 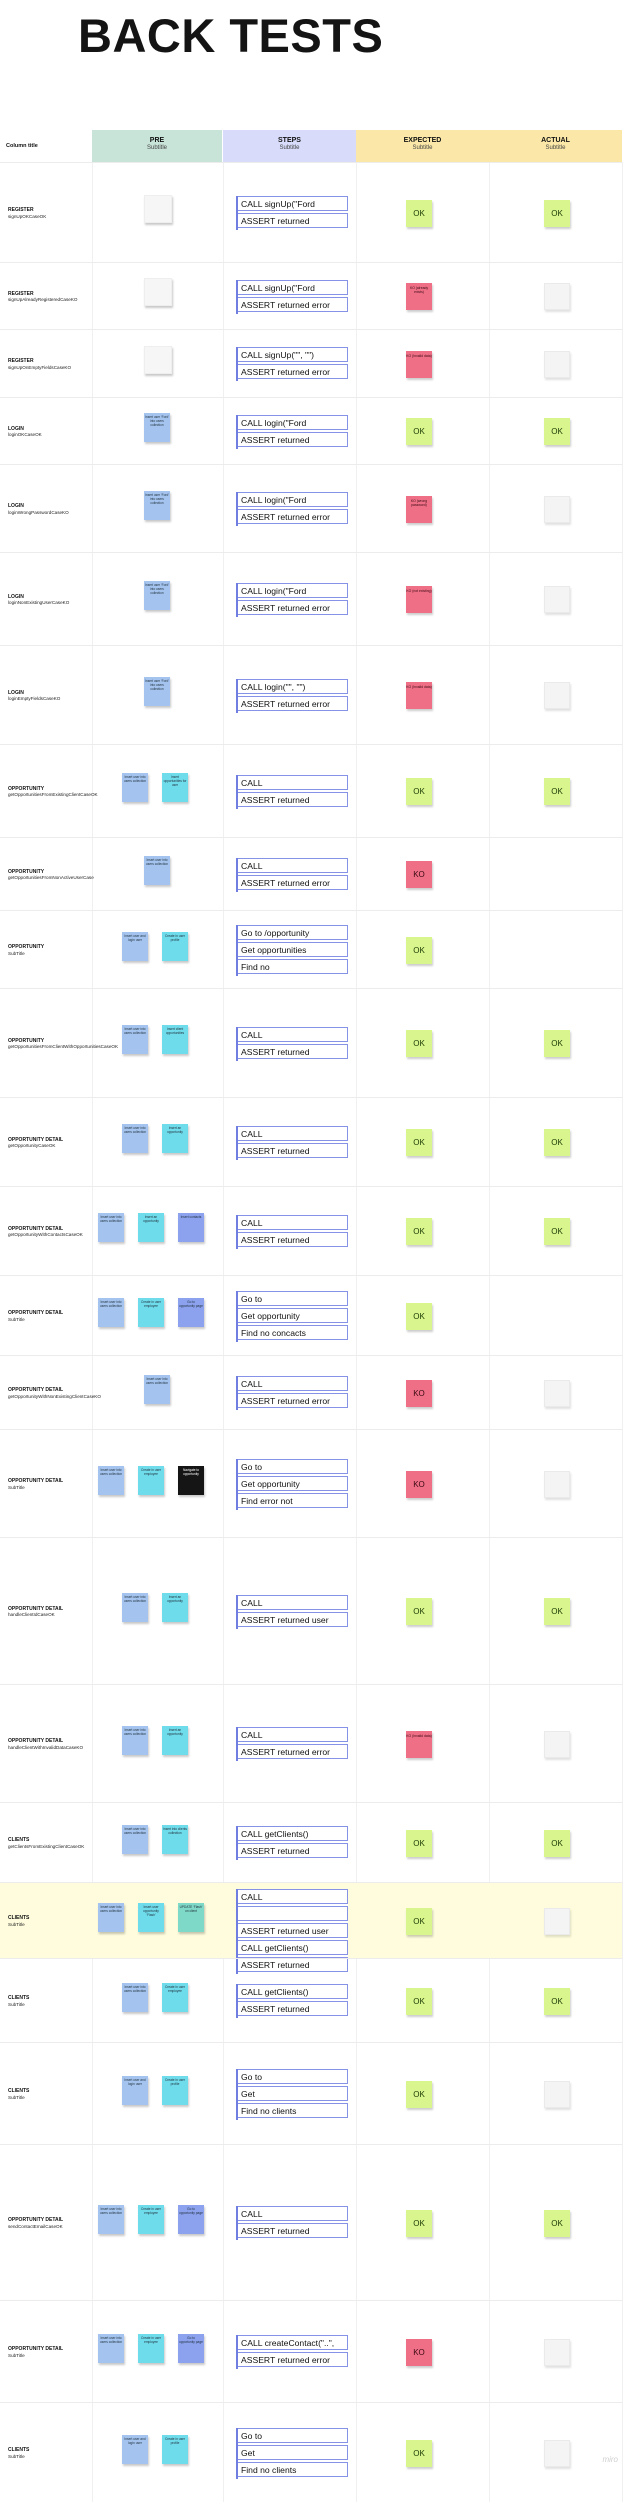 I want to click on steps-block: CALL login("", "") ASSERT returned error, so click(x=292, y=695).